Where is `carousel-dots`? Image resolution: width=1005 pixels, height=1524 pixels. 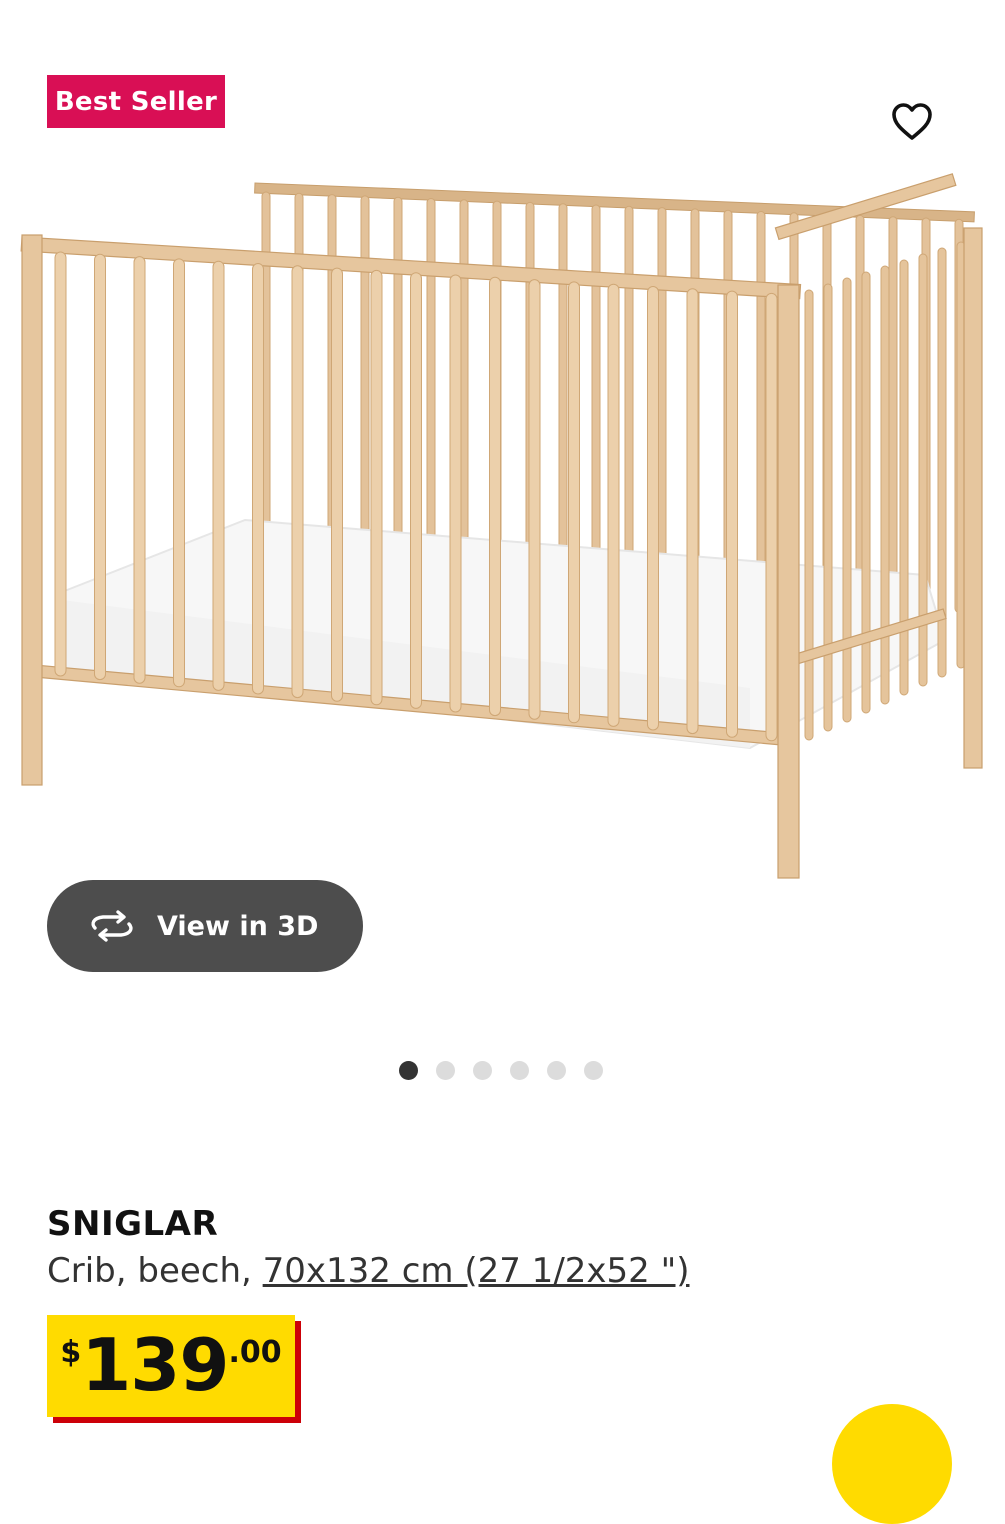
carousel-dots is located at coordinates (501, 1071).